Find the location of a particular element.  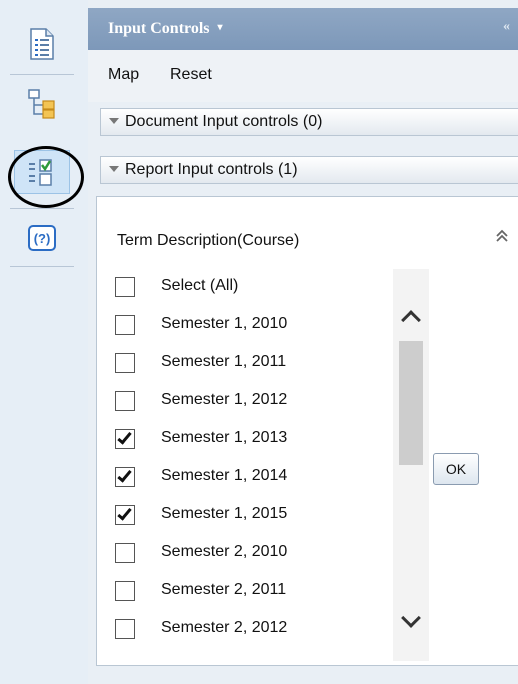

item-label: Semester 1, 2012 is located at coordinates (224, 399).